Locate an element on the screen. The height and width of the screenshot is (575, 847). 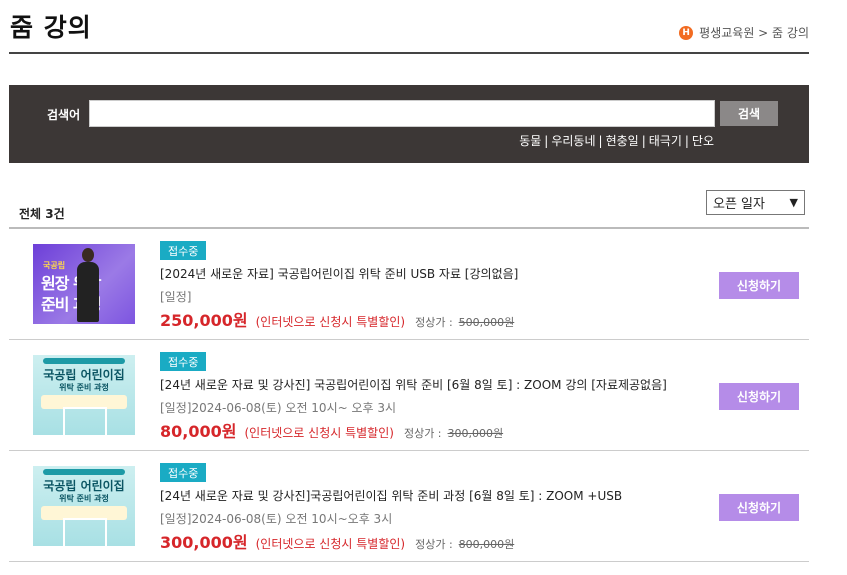
course-schedule: [일정]2024-06-08(토) 오전 10시~ 오후 3시 is located at coordinates (278, 408).